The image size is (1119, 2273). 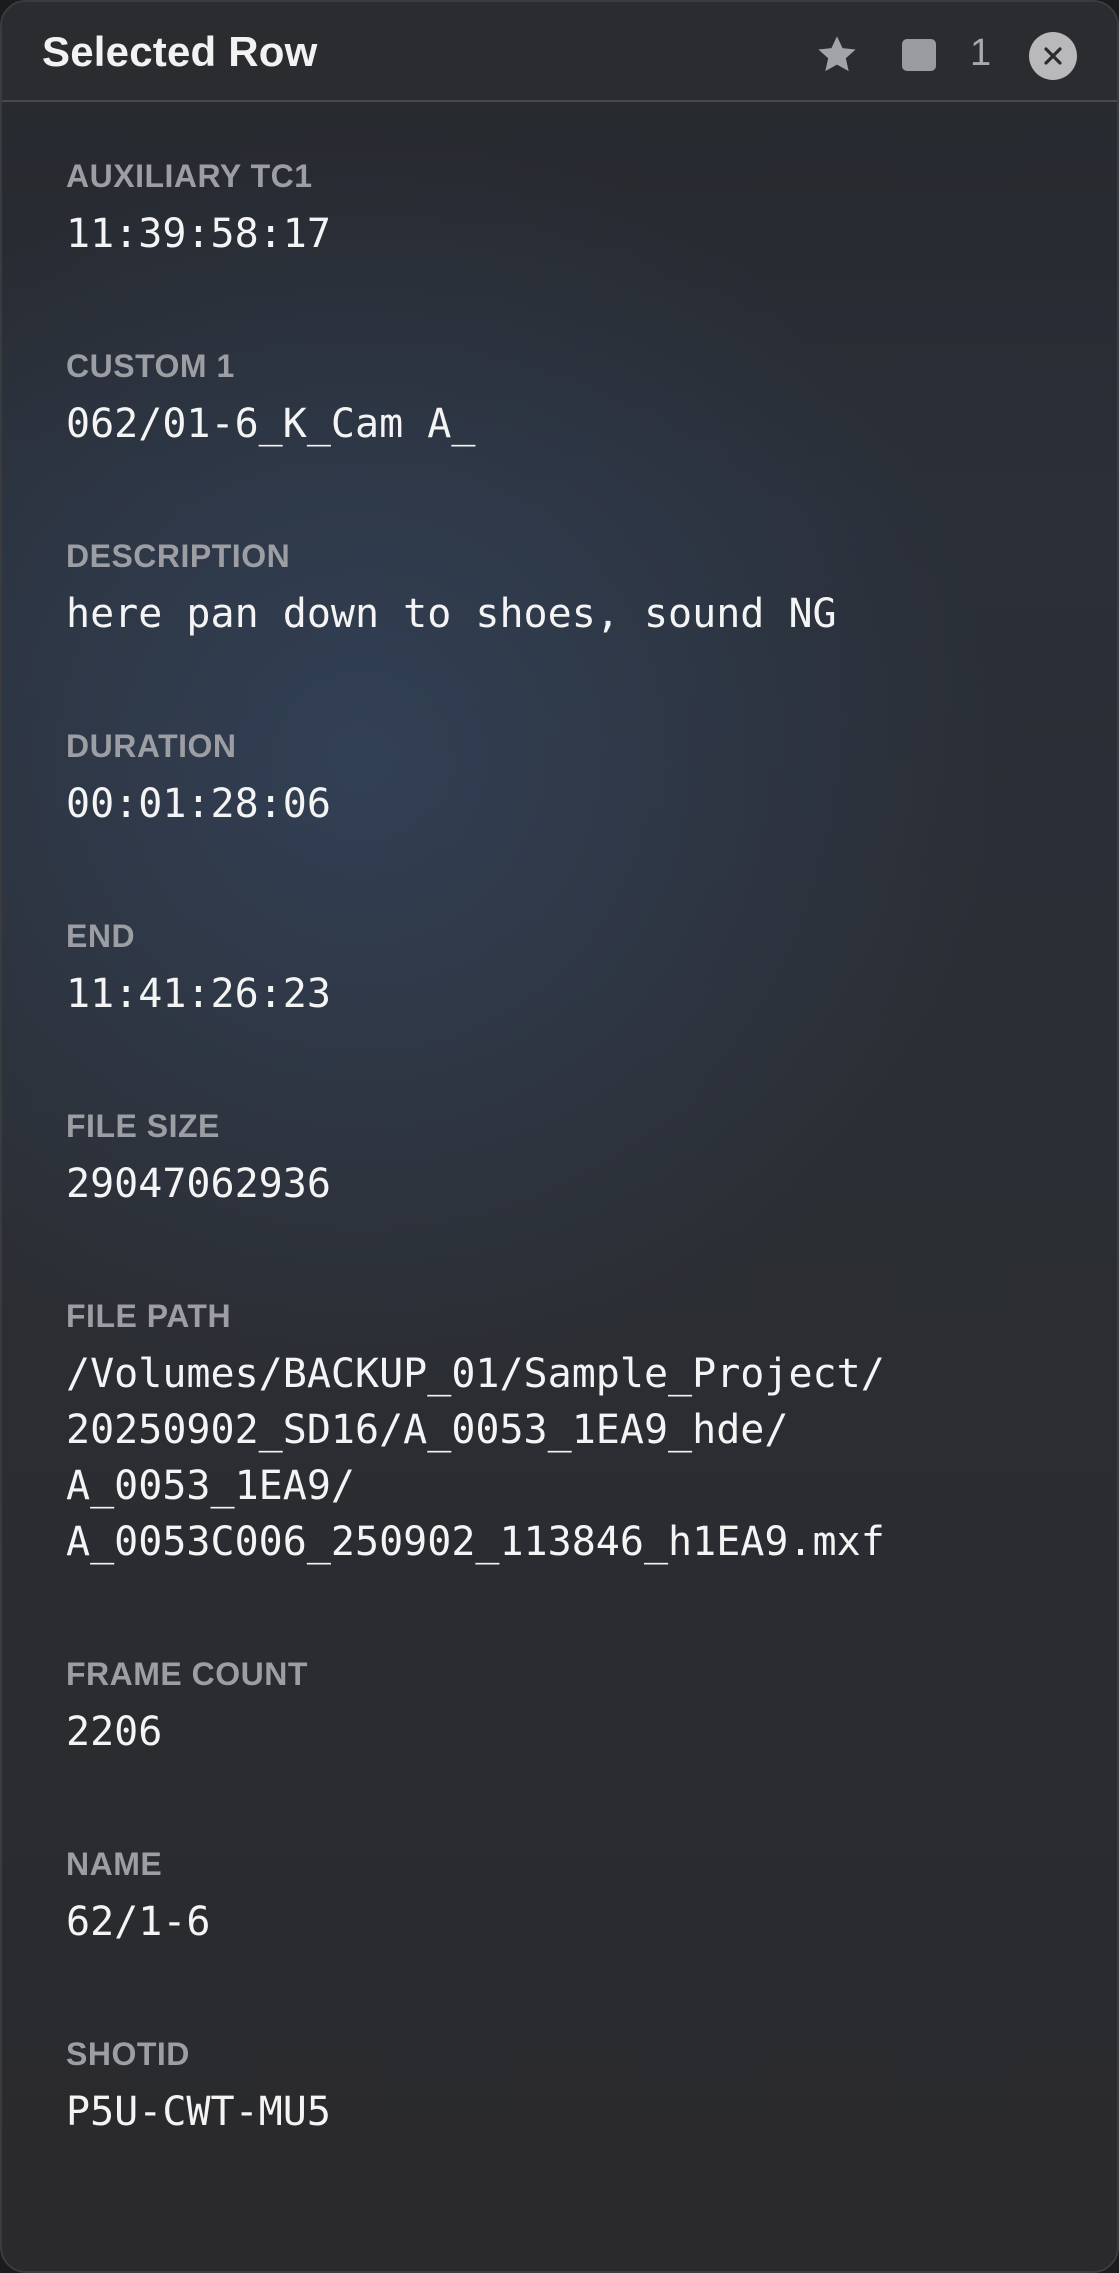 I want to click on star-icon, so click(x=837, y=55).